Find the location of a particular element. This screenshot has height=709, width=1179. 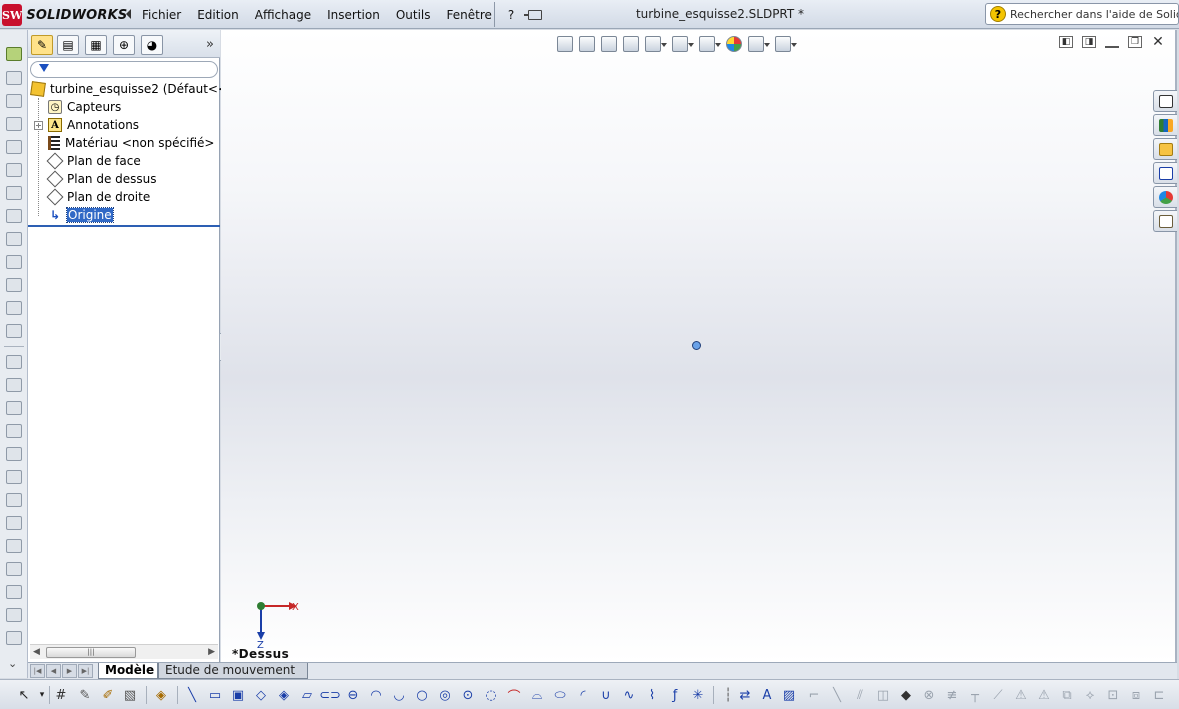

hide-show-items-icon is located at coordinates (710, 44).